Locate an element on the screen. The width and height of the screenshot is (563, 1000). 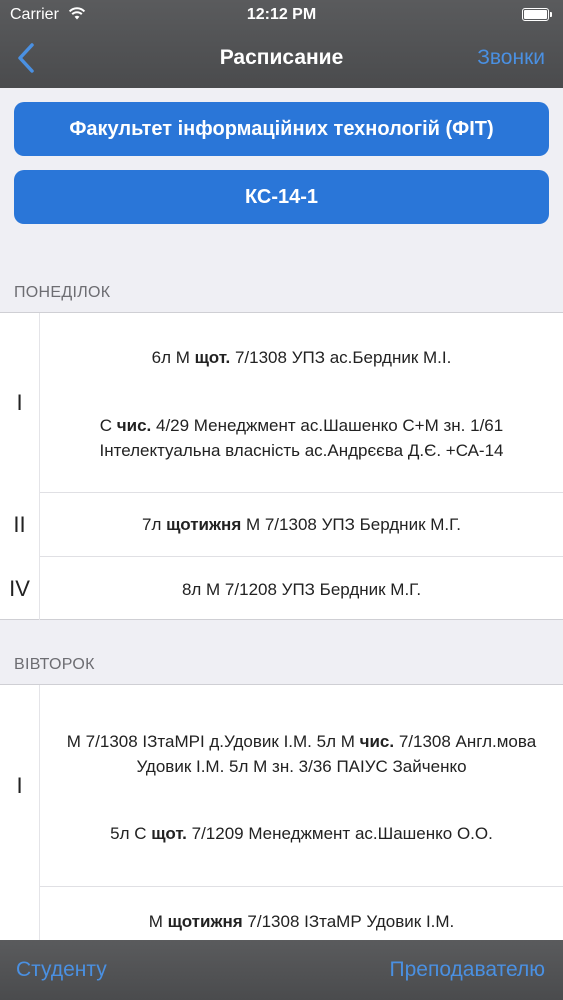
navigation-bar: Расписание Звонки is located at coordinates (281, 59).